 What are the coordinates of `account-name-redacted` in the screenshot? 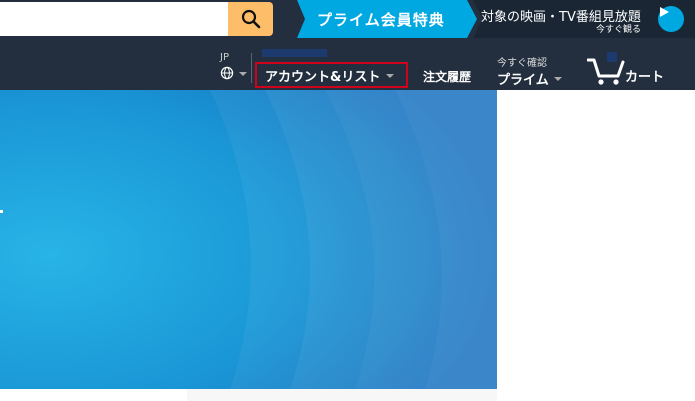 It's located at (294, 53).